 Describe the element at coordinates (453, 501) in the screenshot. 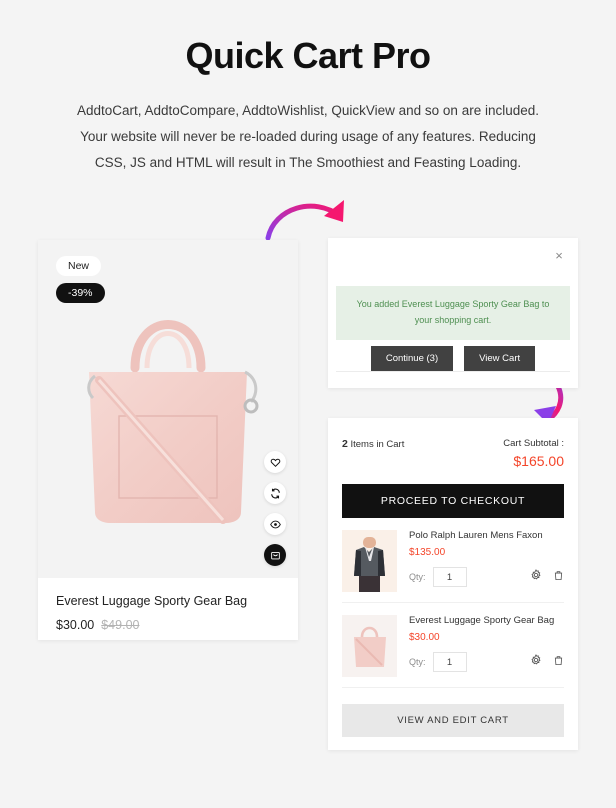

I see `proceed-to-checkout-button: PROCEED TO CHECKOUT` at that location.